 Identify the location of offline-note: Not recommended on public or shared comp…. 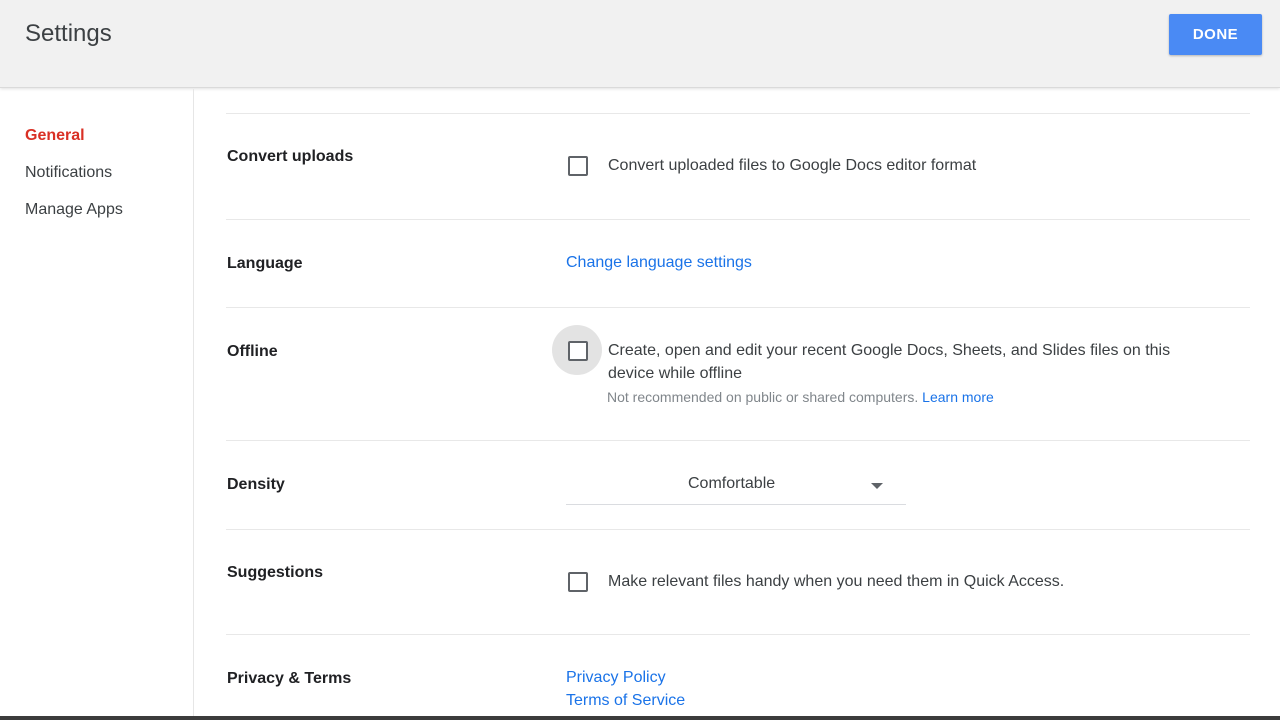
(800, 397).